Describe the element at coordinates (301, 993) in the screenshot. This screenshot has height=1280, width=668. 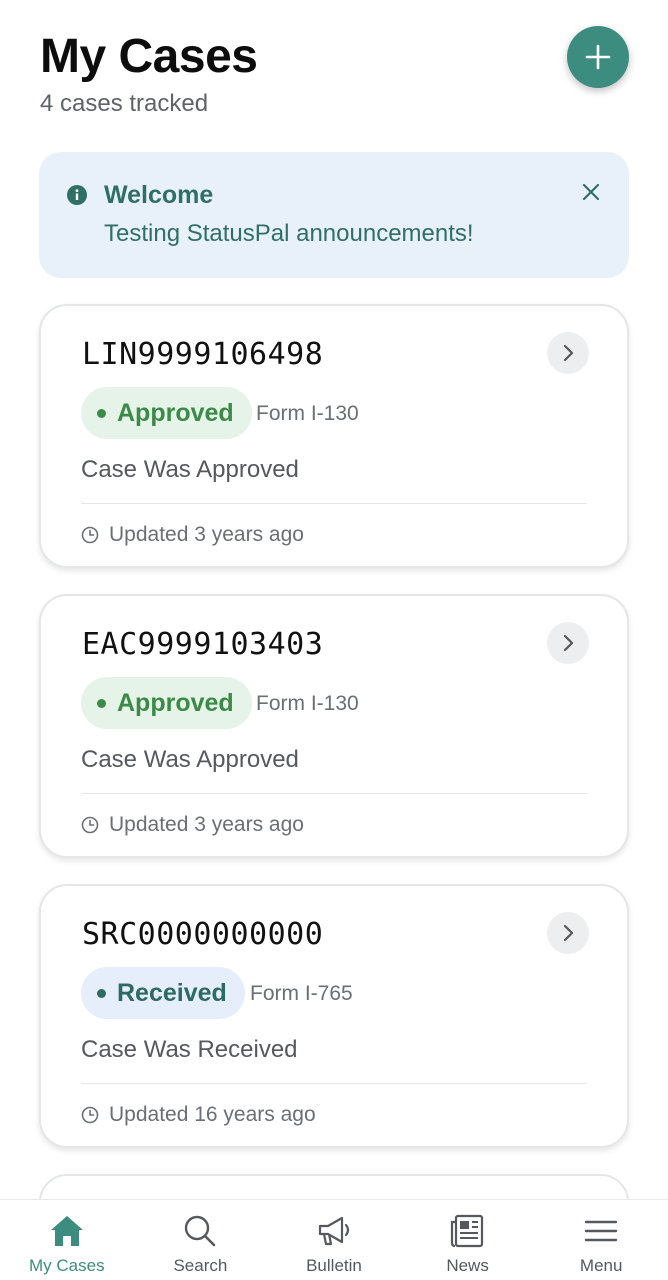
I see `form-type: Form I-765` at that location.